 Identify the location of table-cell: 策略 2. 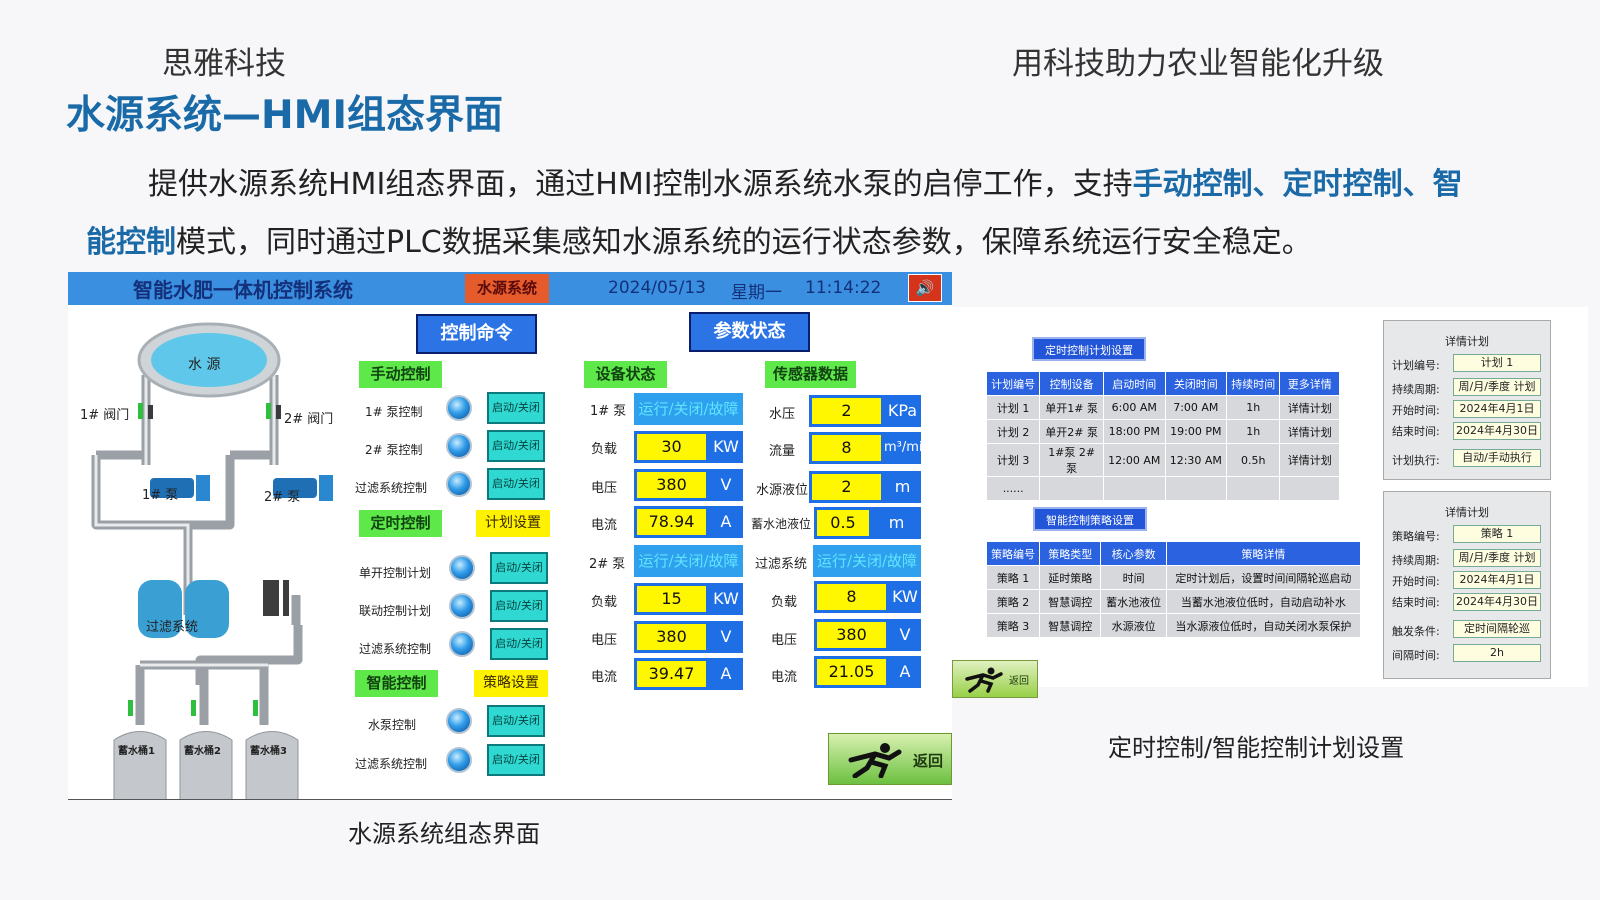
(1013, 601).